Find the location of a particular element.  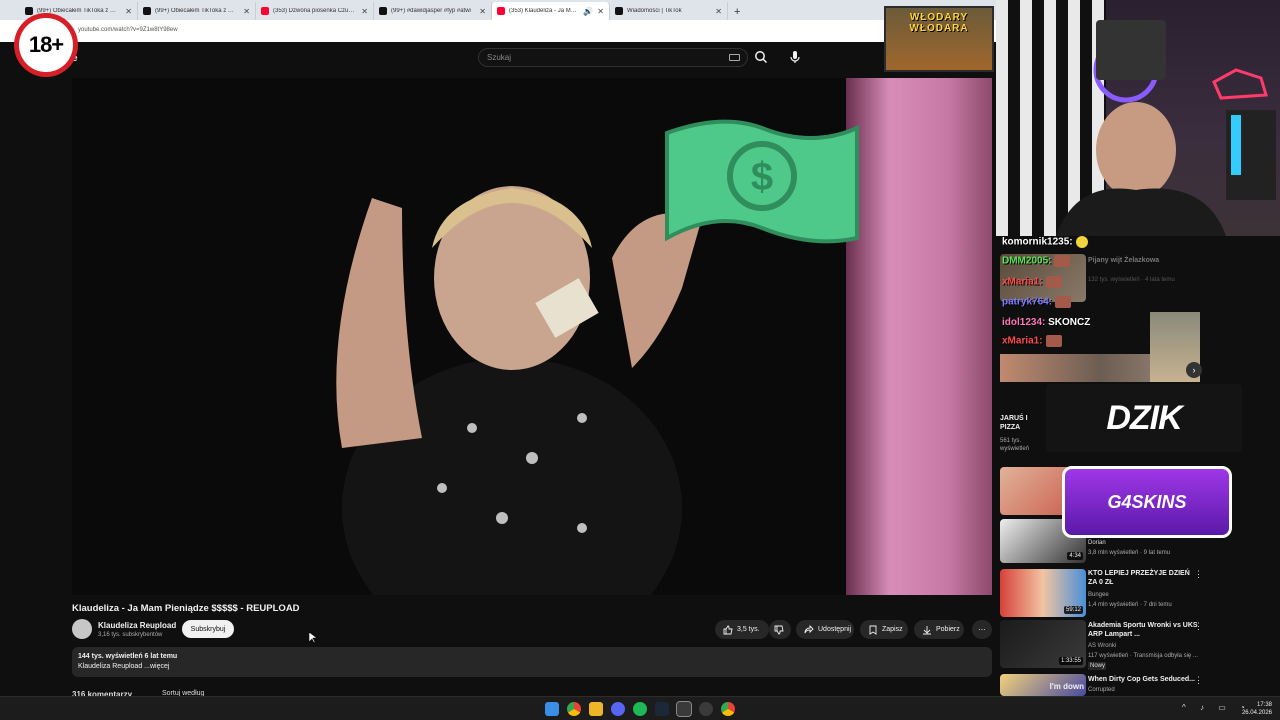

chat-text: SKONCZ is located at coordinates (1069, 322).